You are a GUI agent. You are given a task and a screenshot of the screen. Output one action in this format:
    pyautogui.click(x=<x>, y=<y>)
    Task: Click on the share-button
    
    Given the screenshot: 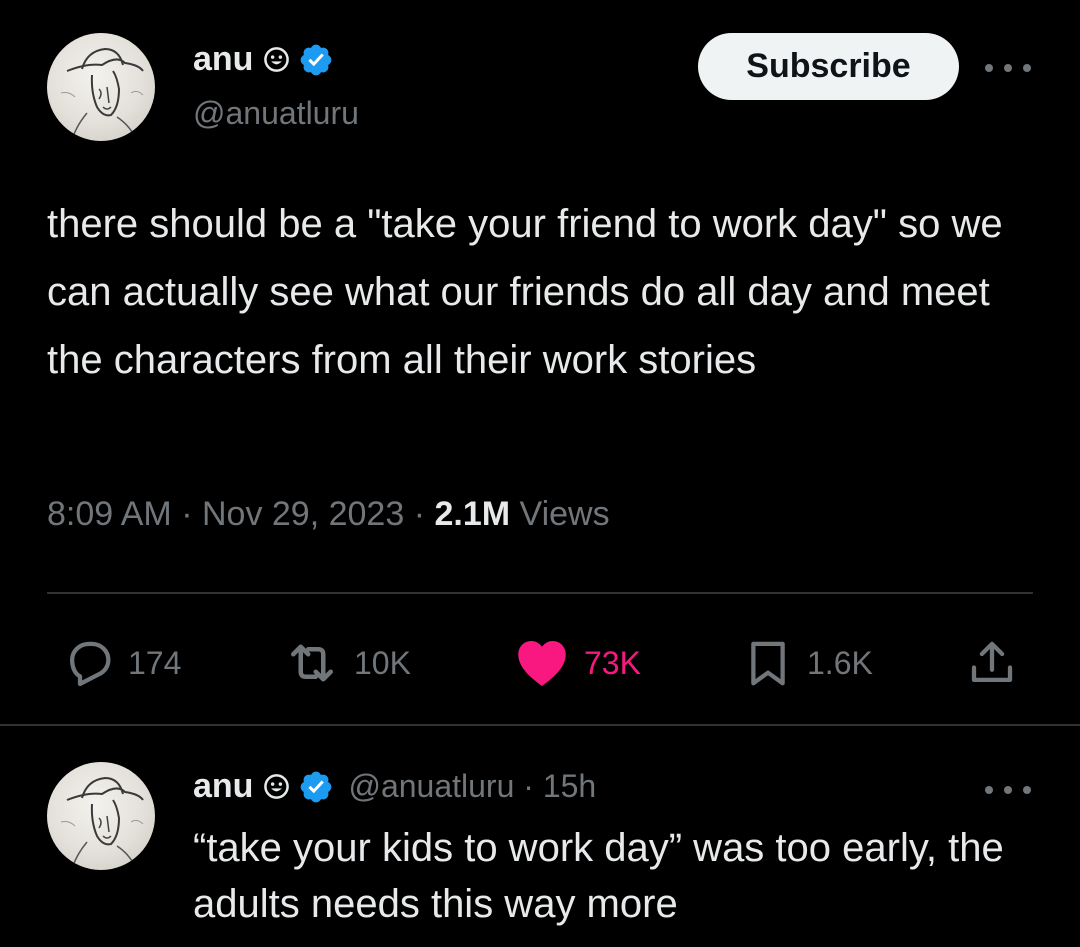 What is the action you would take?
    pyautogui.click(x=992, y=663)
    